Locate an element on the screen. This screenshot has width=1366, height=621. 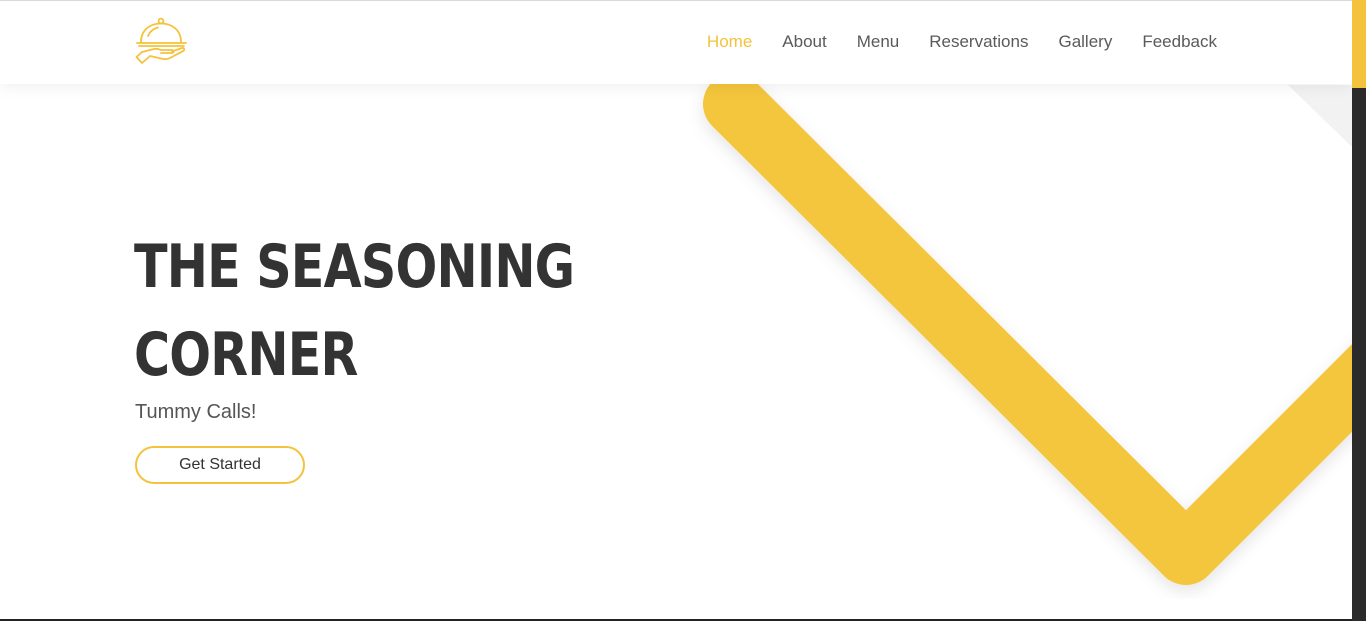
get-started-button: Get Started is located at coordinates (220, 465).